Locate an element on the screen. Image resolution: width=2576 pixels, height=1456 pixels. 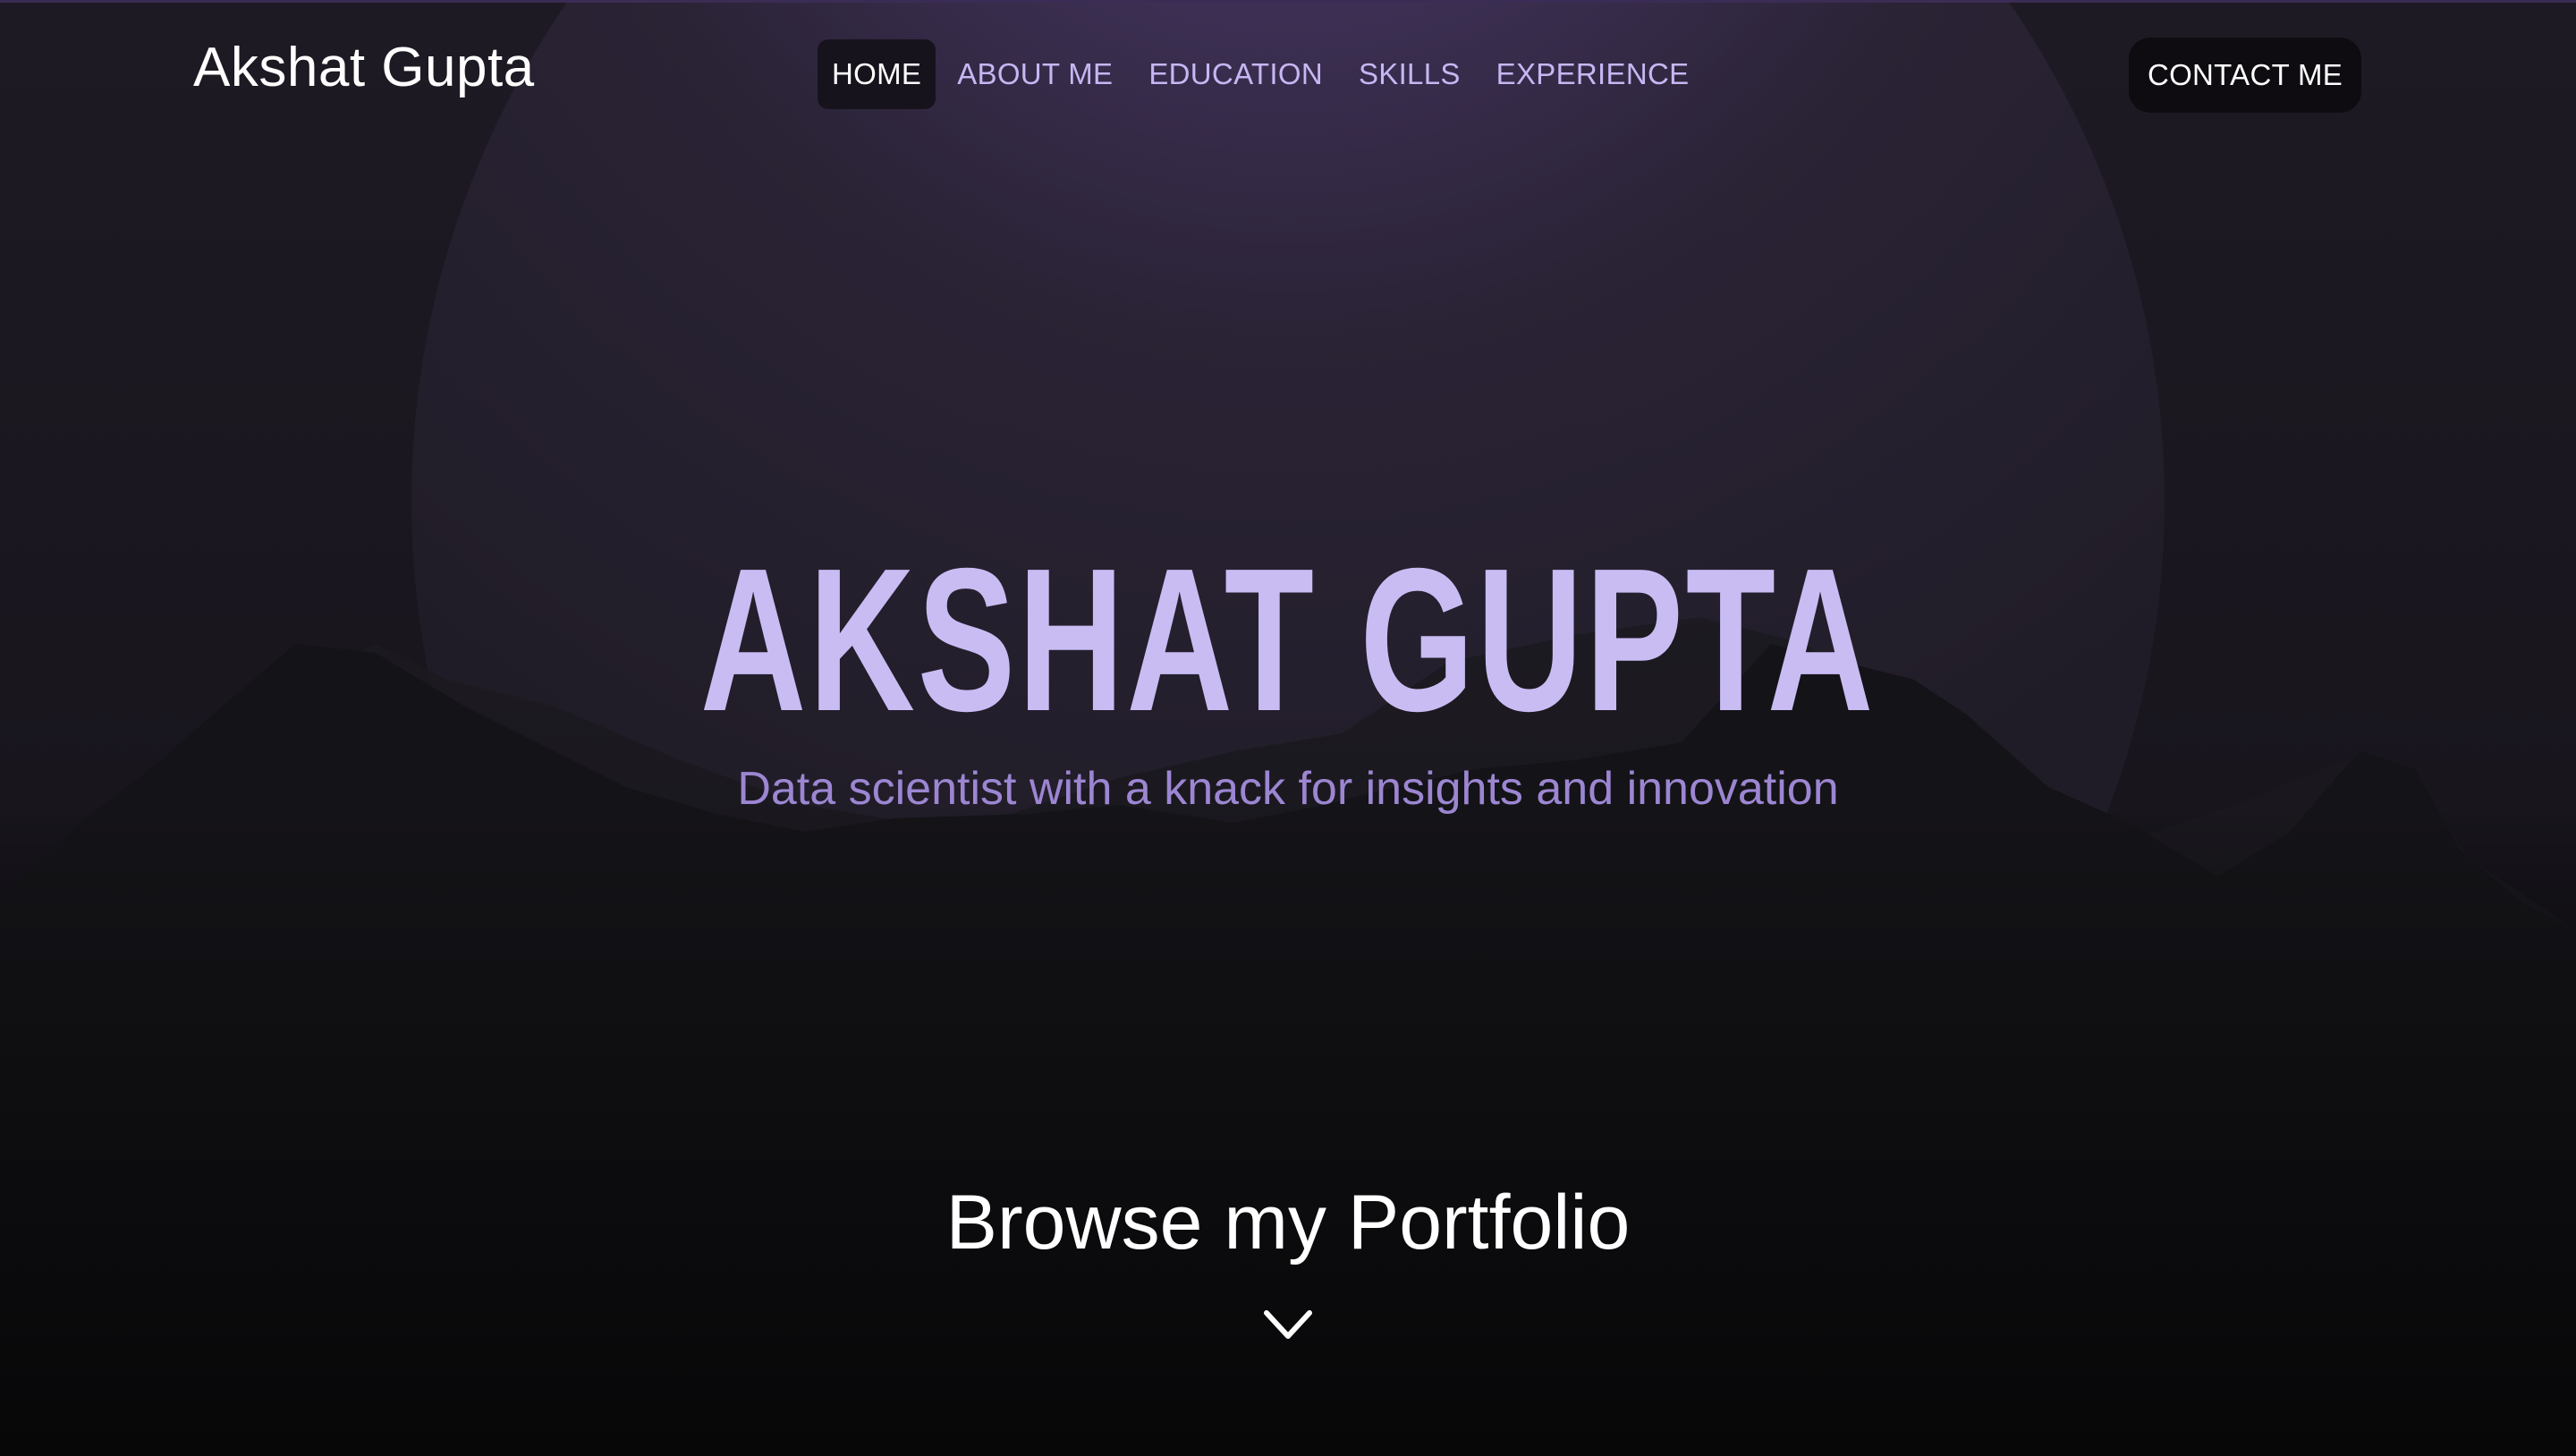
brand-logo: Akshat Gupta is located at coordinates (364, 67).